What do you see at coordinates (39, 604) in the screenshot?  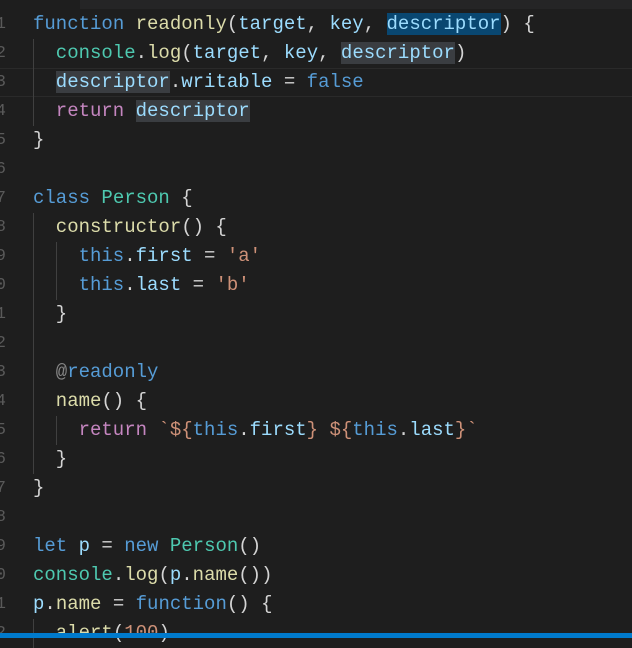 I see `code-token: p` at bounding box center [39, 604].